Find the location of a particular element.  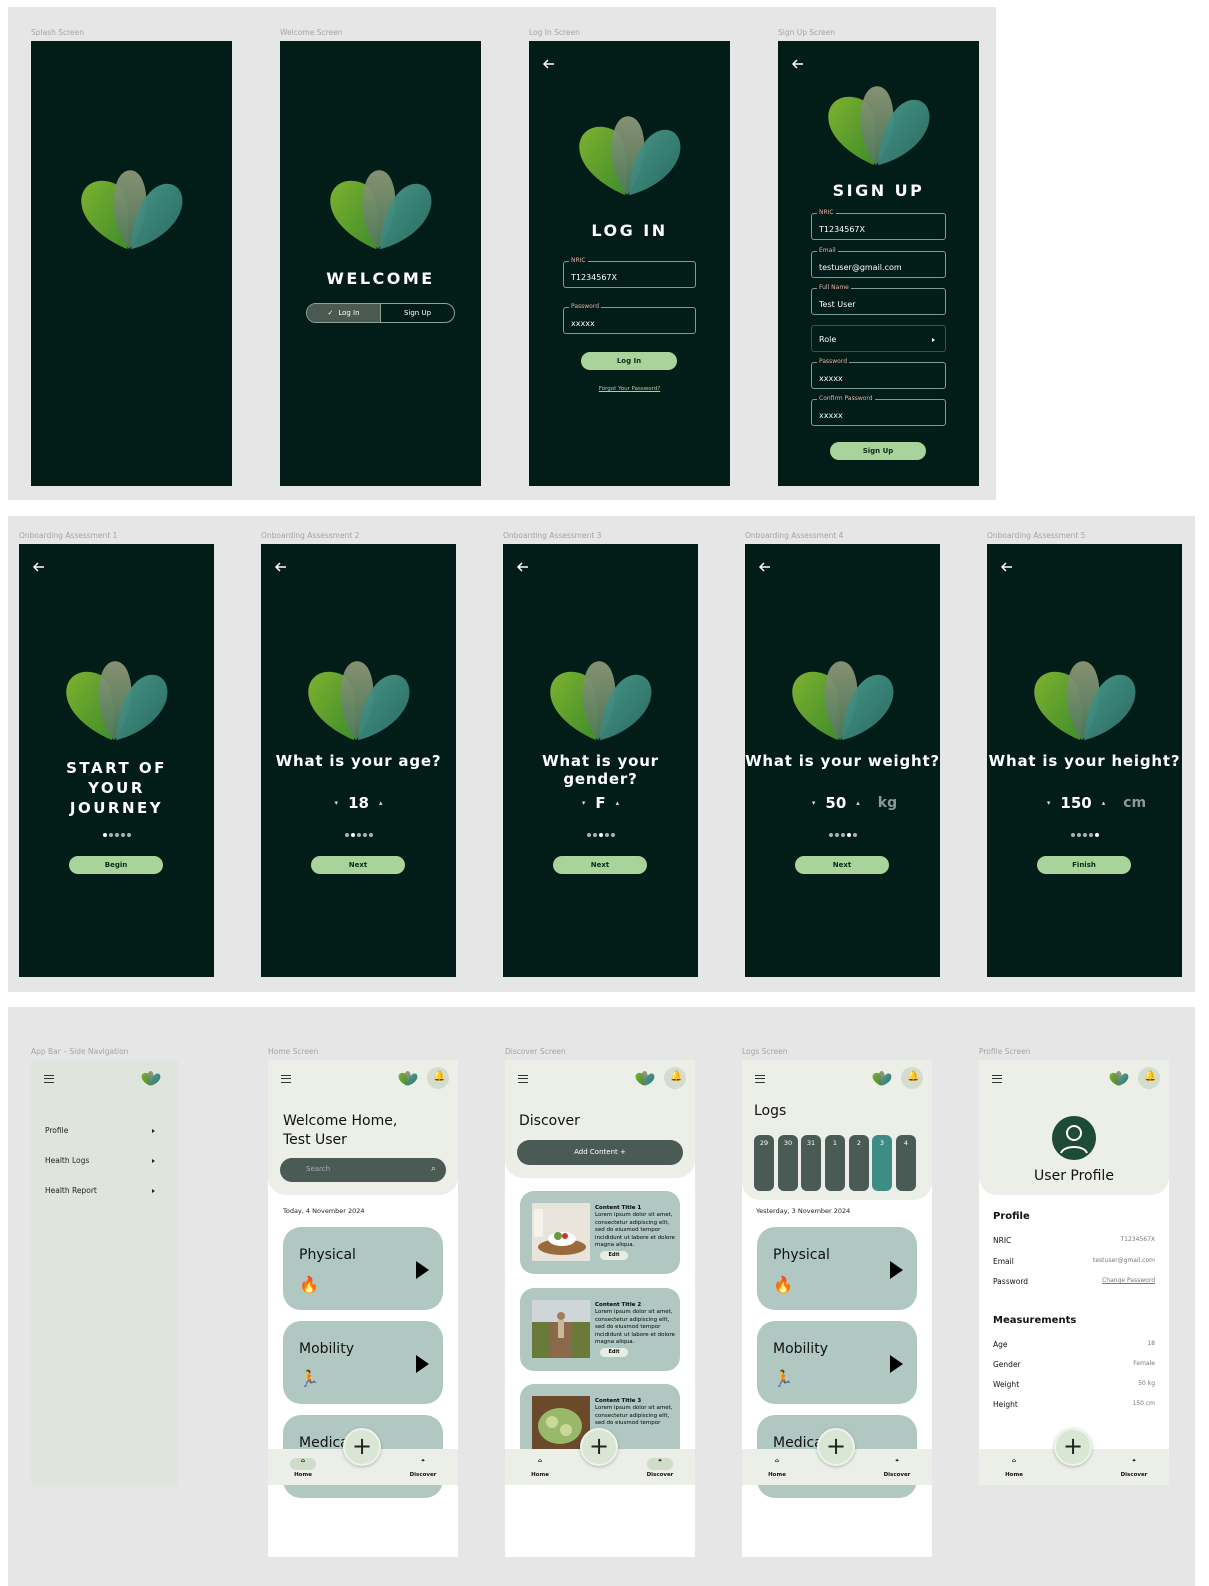

confirm-password-input: Confirm Password xxxxx is located at coordinates (878, 410).